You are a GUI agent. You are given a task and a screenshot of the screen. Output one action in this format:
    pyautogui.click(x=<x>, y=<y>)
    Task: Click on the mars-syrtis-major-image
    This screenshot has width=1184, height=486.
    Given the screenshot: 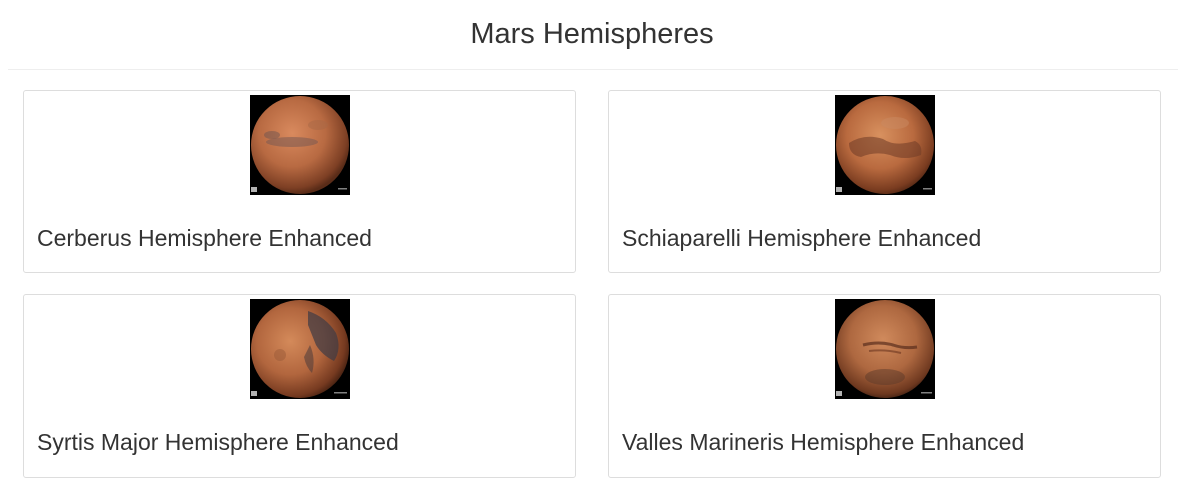 What is the action you would take?
    pyautogui.click(x=300, y=349)
    